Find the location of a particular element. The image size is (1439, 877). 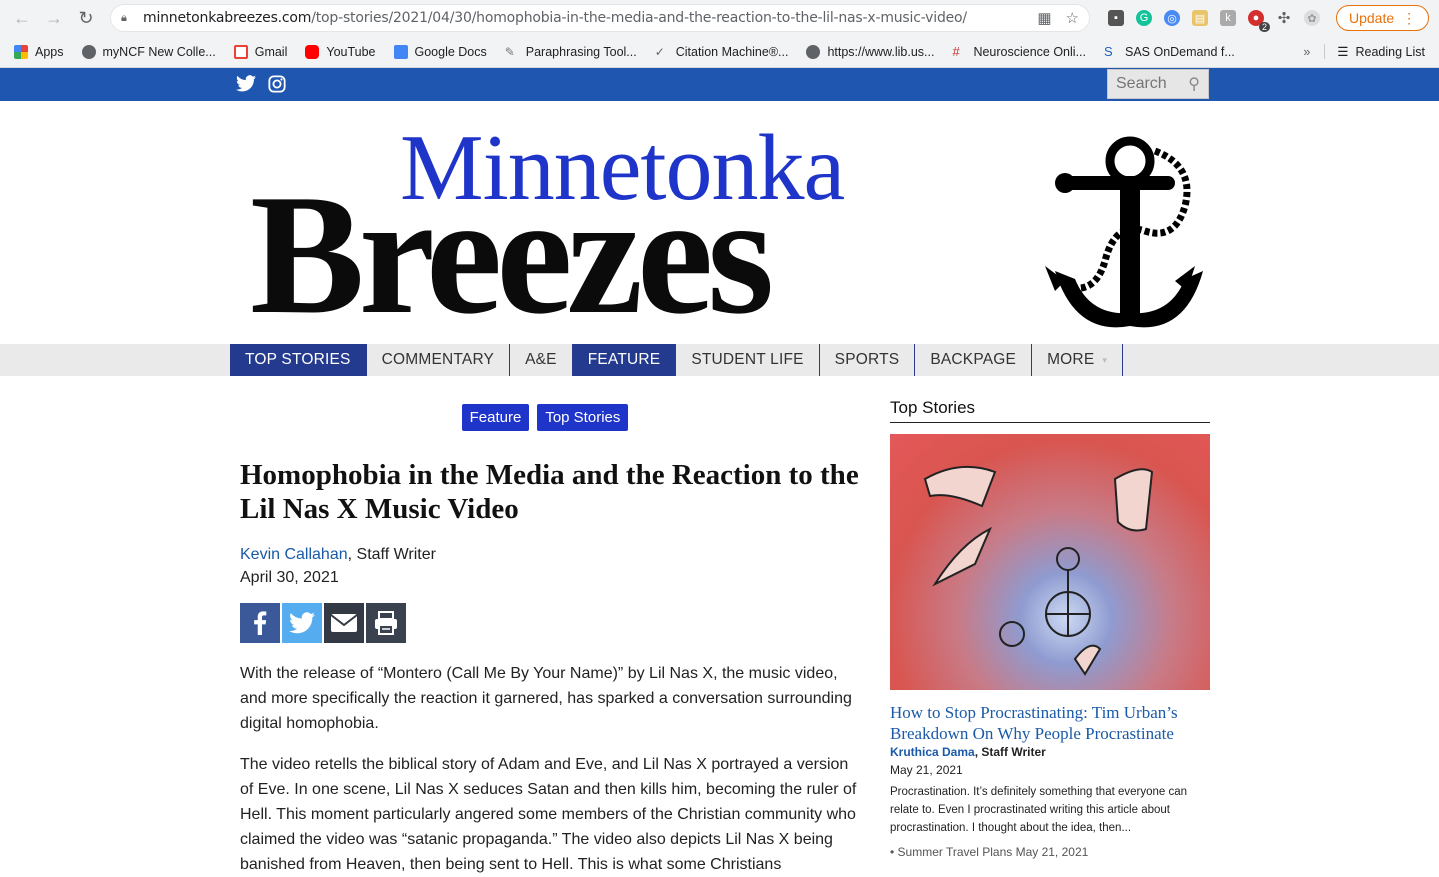

neuroscience-icon: # is located at coordinates (956, 51).